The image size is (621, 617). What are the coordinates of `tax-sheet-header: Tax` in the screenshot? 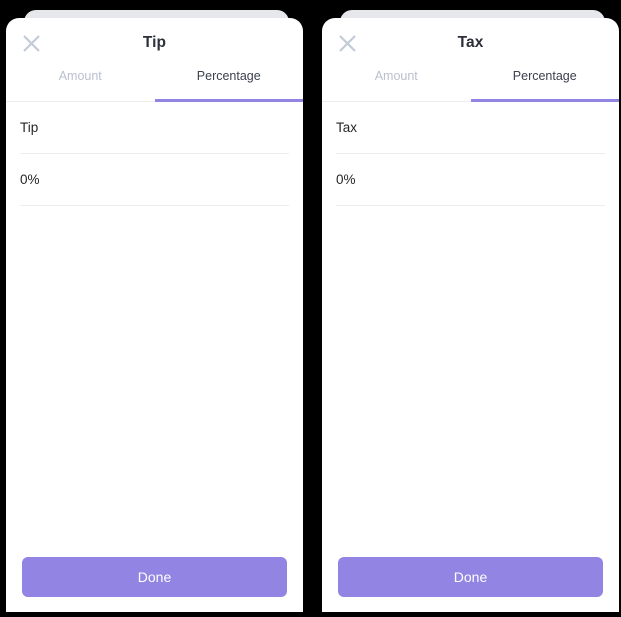 It's located at (470, 43).